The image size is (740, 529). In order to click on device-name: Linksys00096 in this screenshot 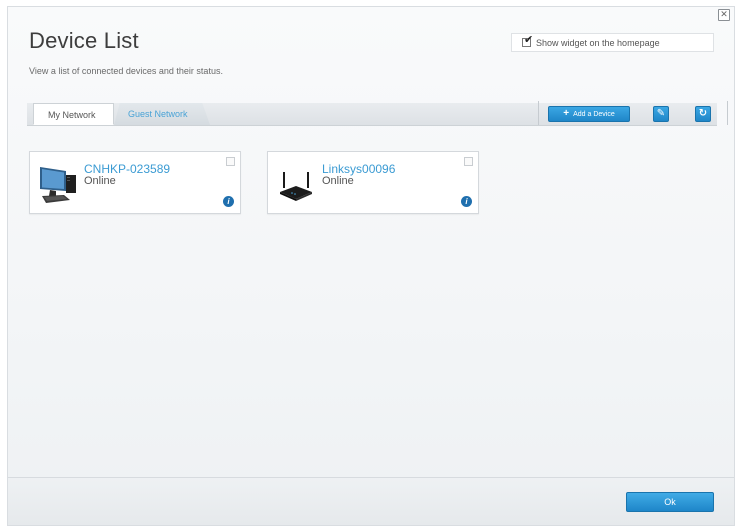, I will do `click(358, 169)`.